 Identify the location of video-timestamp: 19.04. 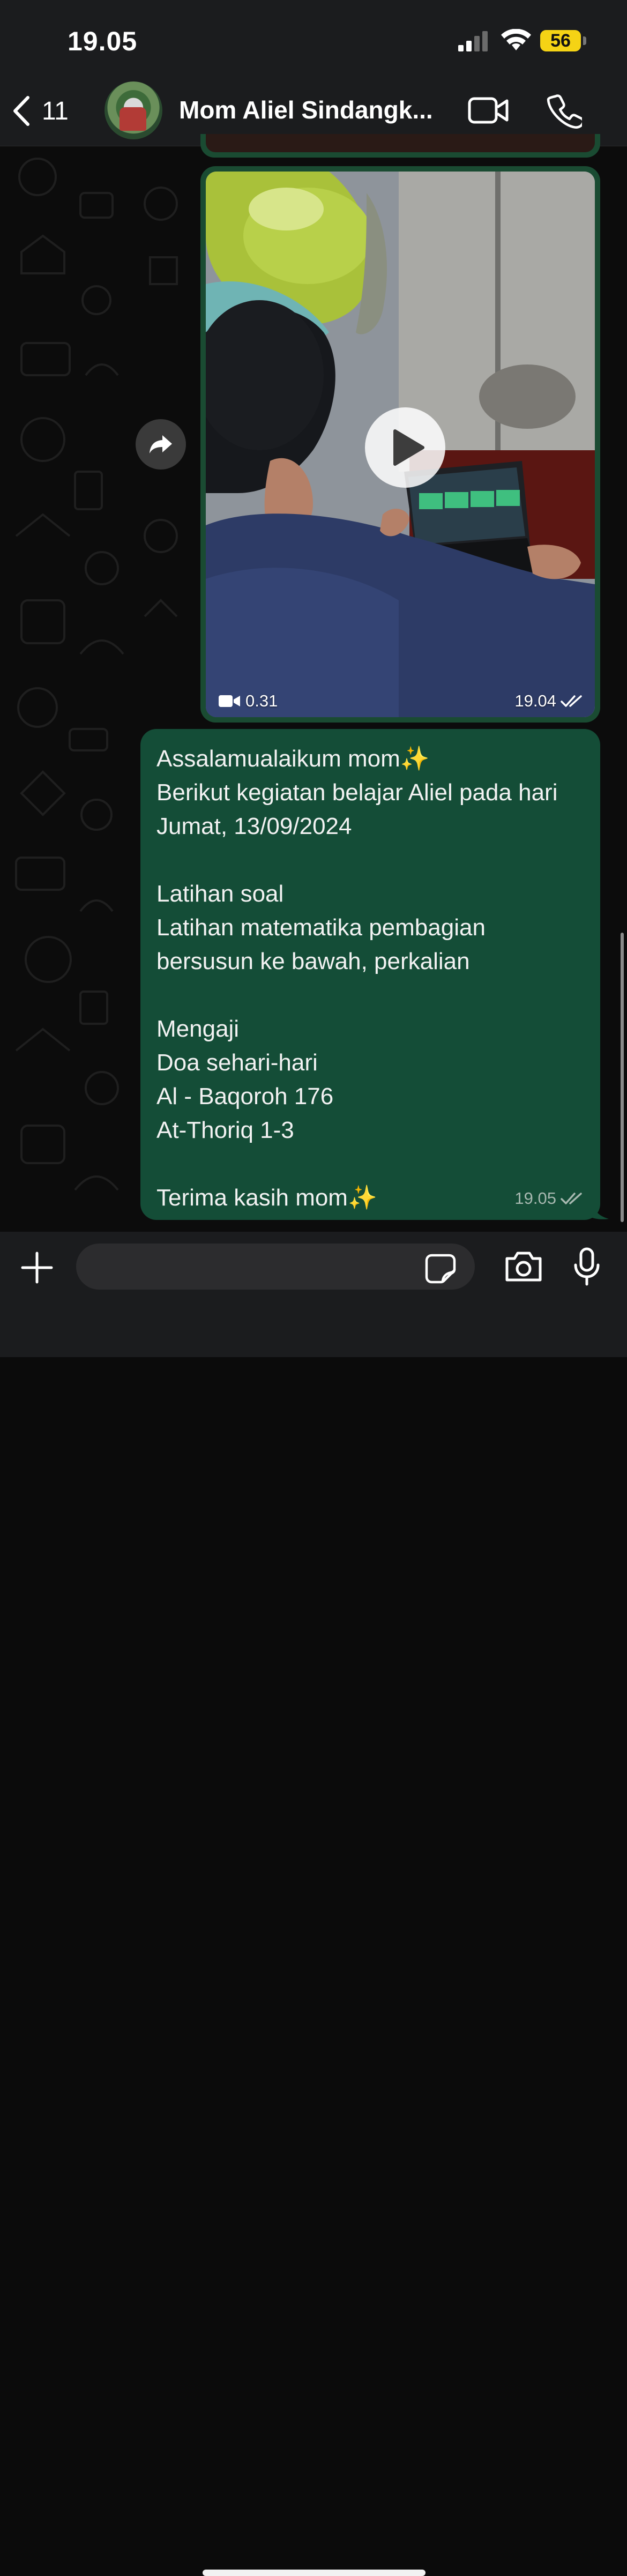
(549, 701).